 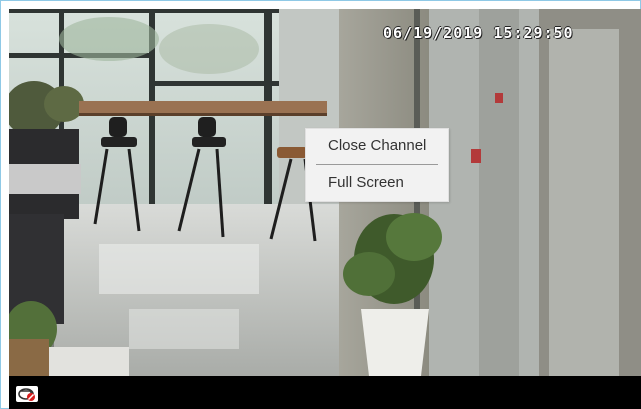 What do you see at coordinates (27, 394) in the screenshot?
I see `recording-disabled-icon` at bounding box center [27, 394].